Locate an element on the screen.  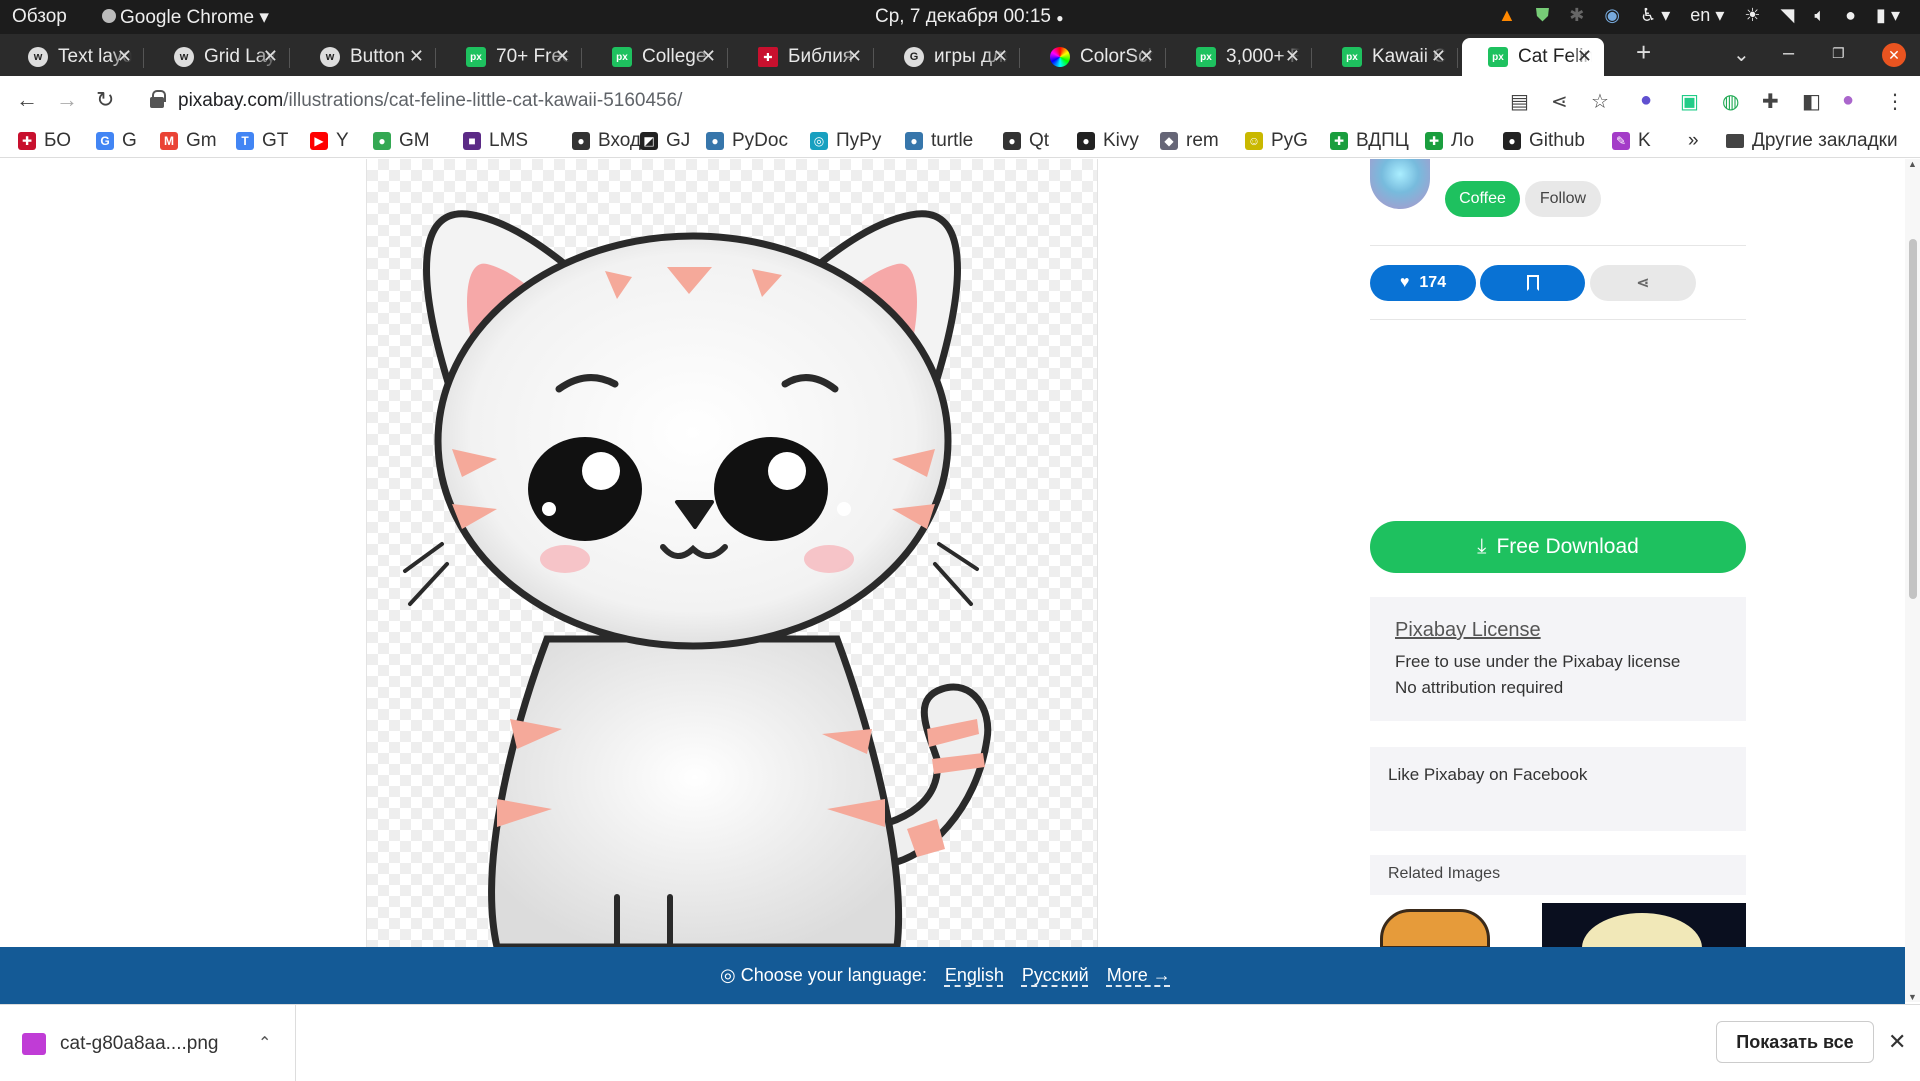
bookmark-item: ● Kivy is located at coordinates (1108, 141).